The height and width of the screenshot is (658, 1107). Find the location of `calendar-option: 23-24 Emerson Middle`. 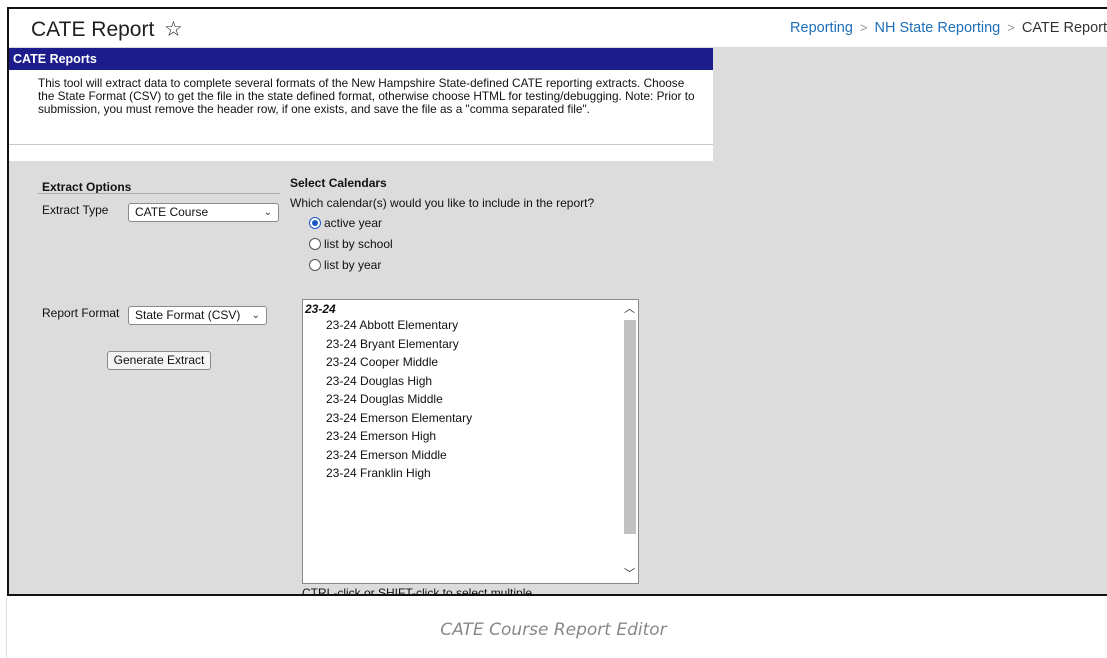

calendar-option: 23-24 Emerson Middle is located at coordinates (461, 455).